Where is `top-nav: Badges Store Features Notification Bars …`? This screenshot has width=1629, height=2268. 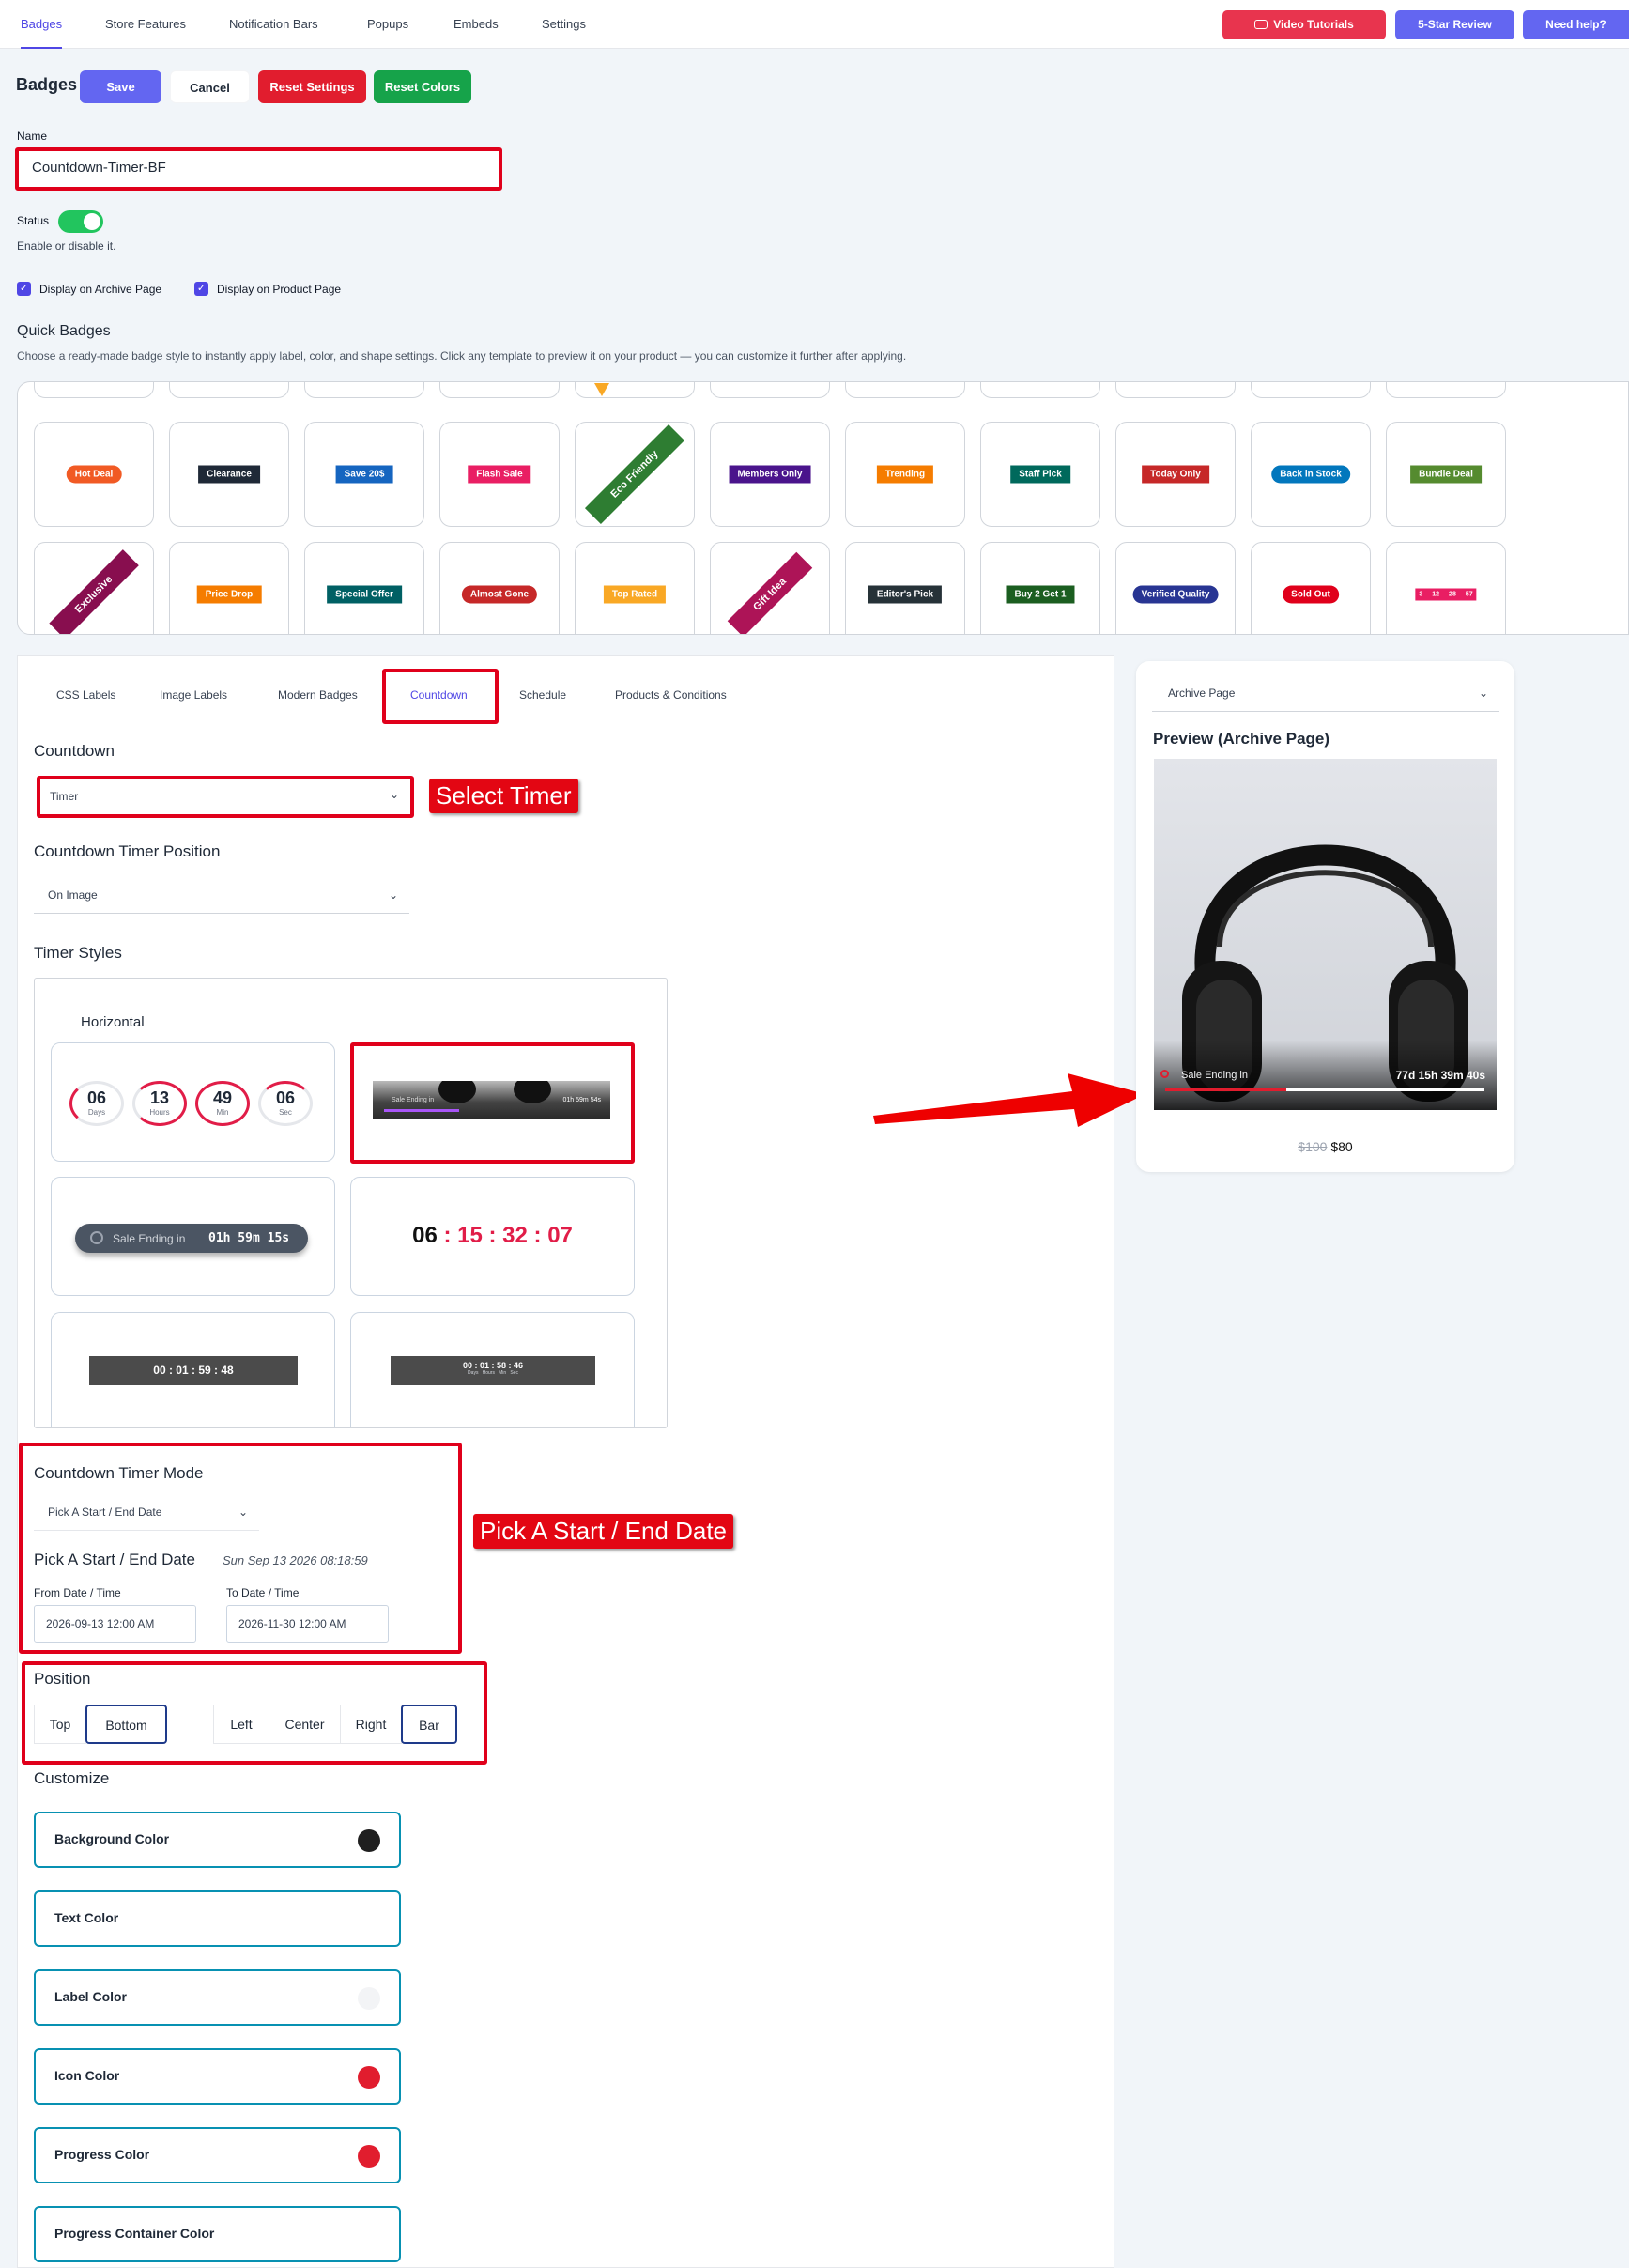 top-nav: Badges Store Features Notification Bars … is located at coordinates (814, 25).